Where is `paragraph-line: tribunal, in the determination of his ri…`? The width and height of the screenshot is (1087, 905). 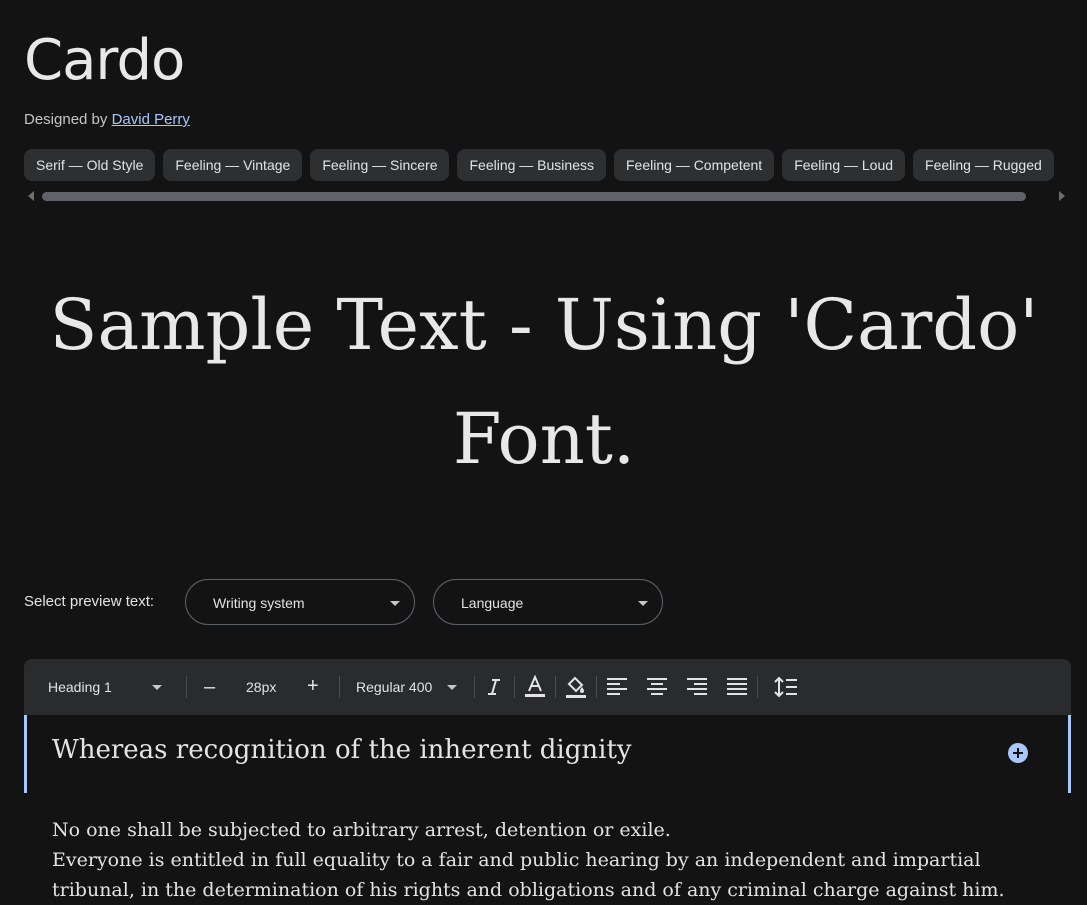
paragraph-line: tribunal, in the determination of his ri… is located at coordinates (528, 890).